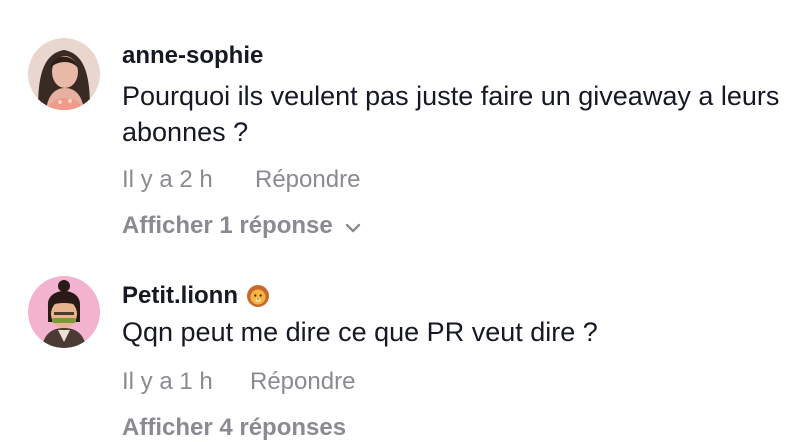  I want to click on lion-face-emoji-icon, so click(258, 296).